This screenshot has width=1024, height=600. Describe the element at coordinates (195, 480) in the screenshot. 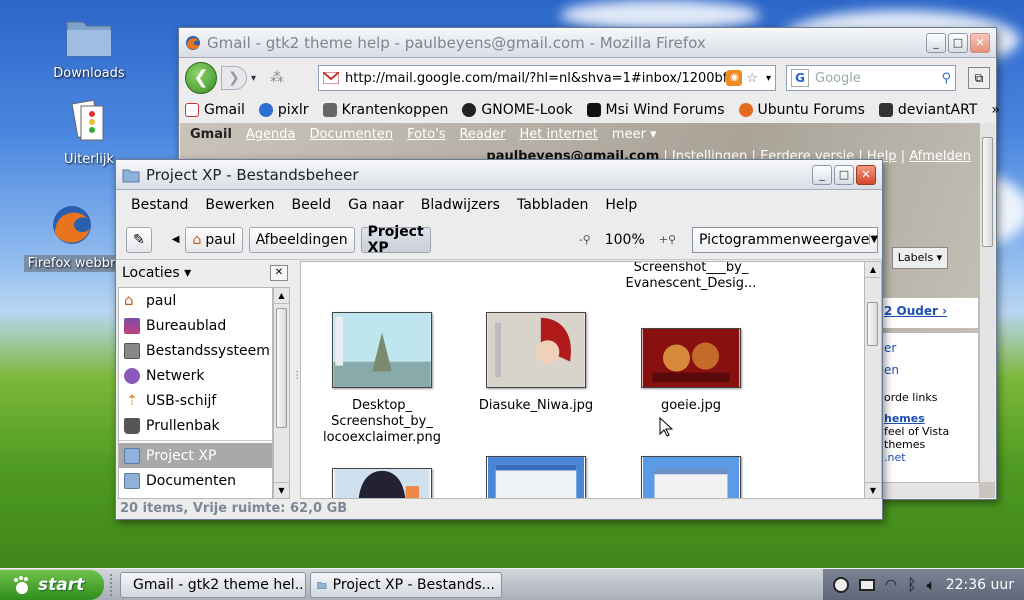

I see `sidebar-item-documenten: Documenten` at that location.